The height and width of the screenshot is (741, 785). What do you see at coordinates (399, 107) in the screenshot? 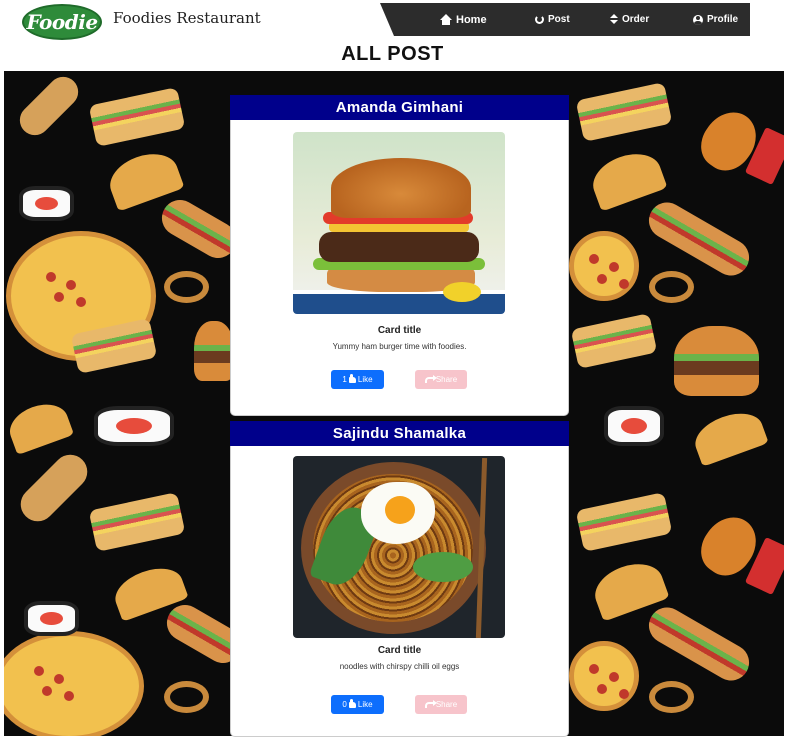
I see `post-author: Amanda Gimhani` at bounding box center [399, 107].